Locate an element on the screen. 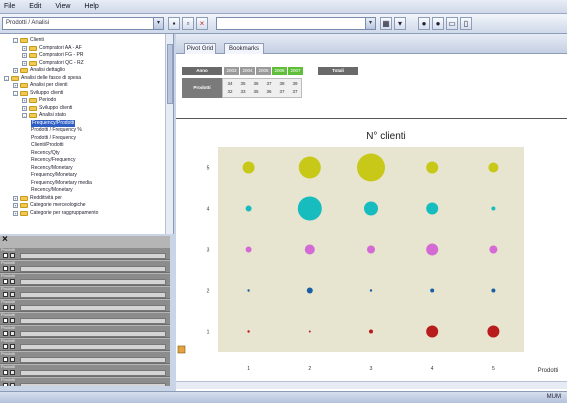 This screenshot has height=403, width=567. tree-item: + Redditività per is located at coordinates (31, 198).